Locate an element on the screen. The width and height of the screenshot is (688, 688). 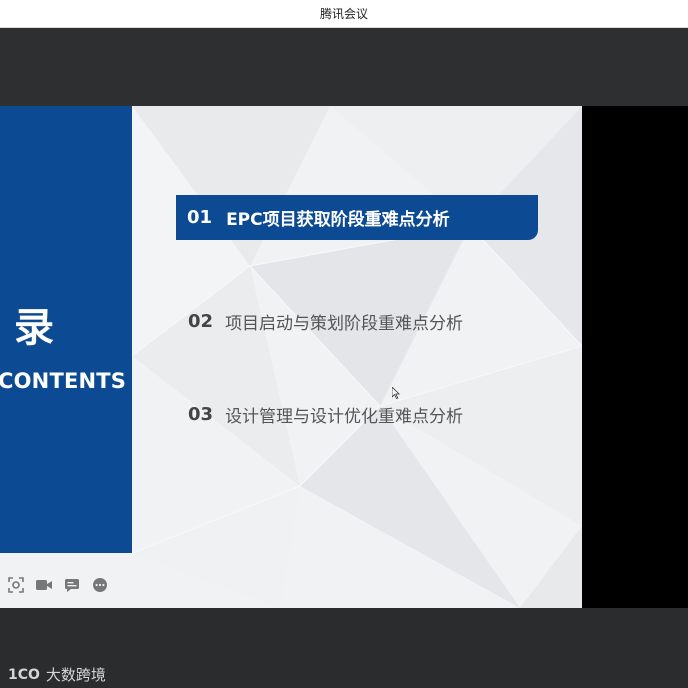
panel-heading-char: 录 is located at coordinates (34, 328).